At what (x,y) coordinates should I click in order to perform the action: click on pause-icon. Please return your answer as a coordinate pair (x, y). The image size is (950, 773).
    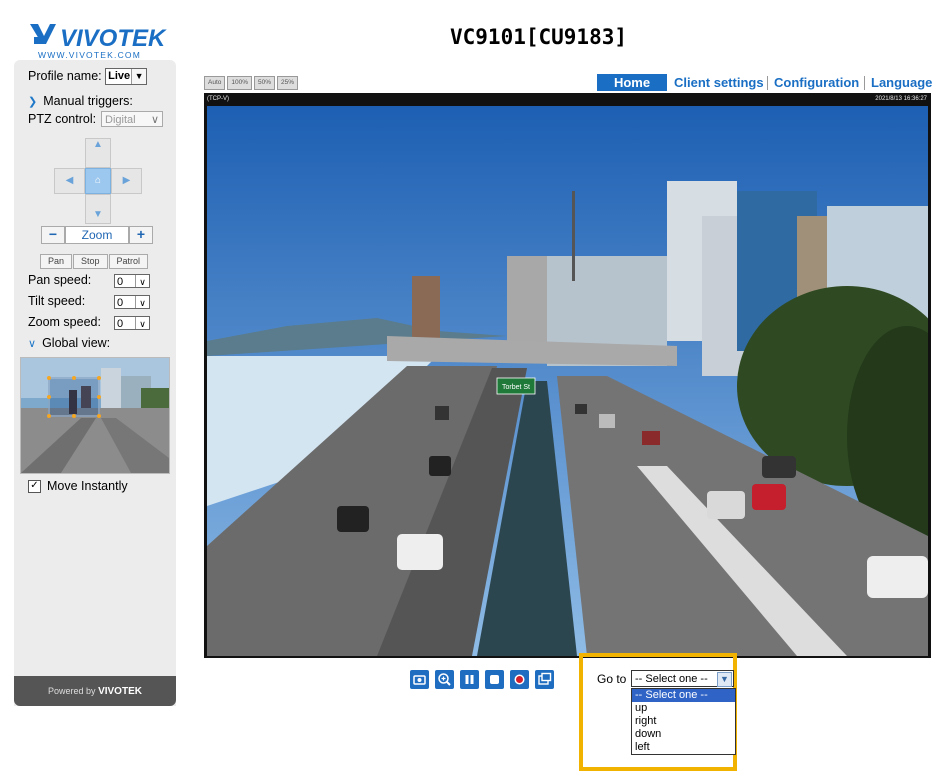
    Looking at the image, I should click on (469, 679).